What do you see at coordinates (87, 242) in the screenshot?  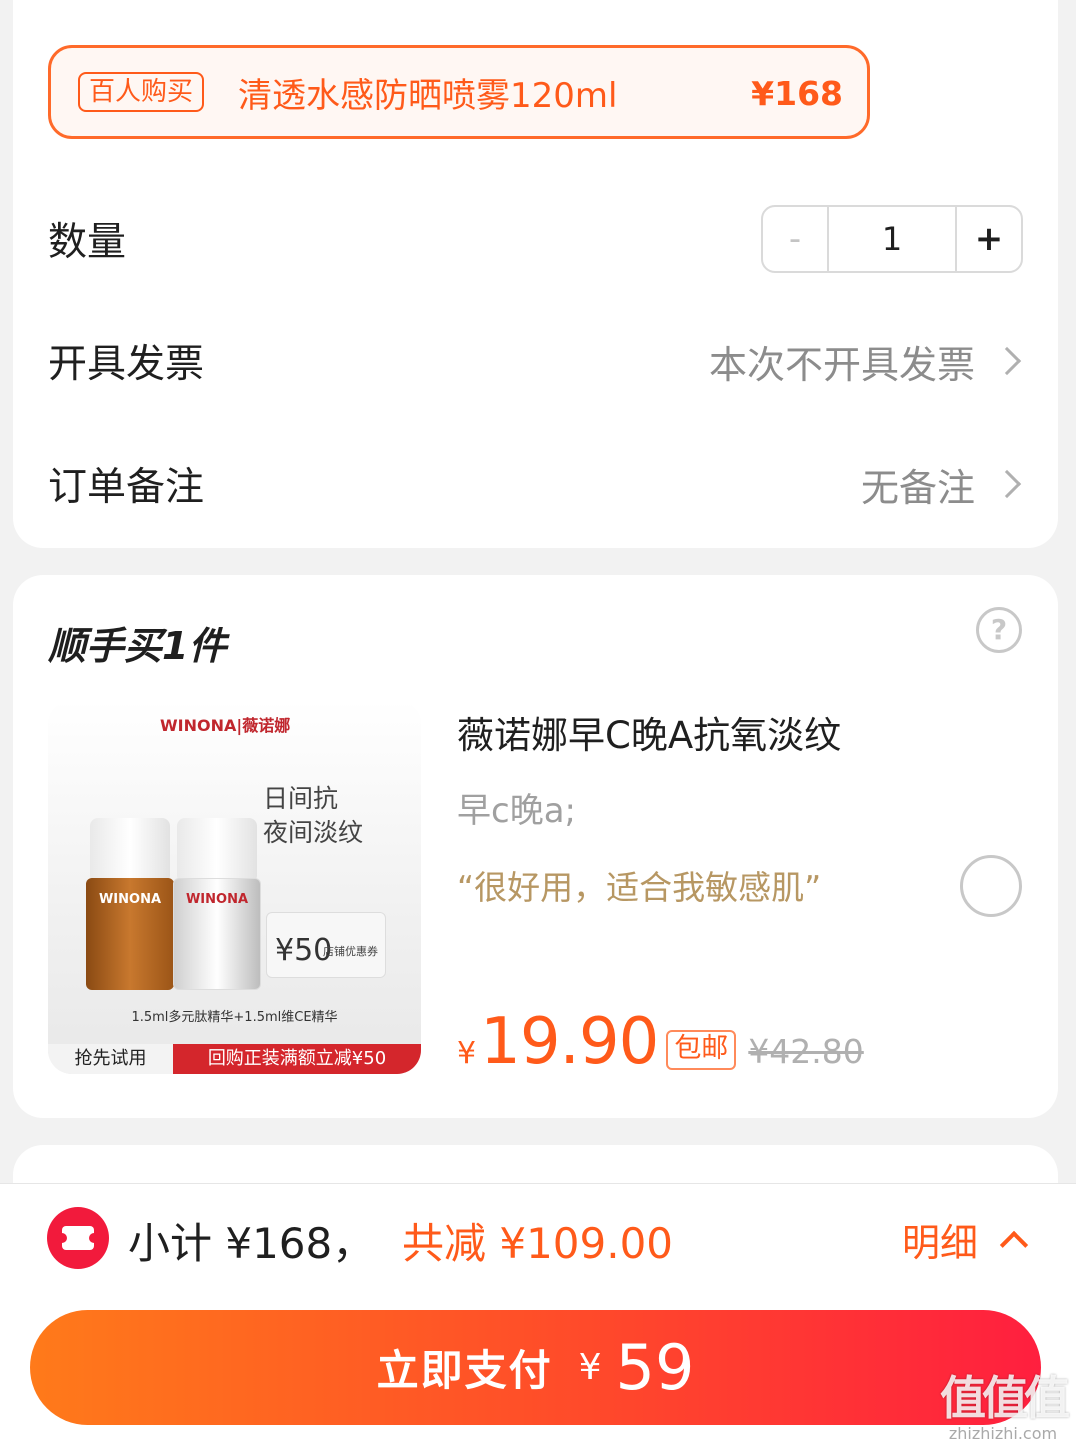 I see `quantity-label: 数量` at bounding box center [87, 242].